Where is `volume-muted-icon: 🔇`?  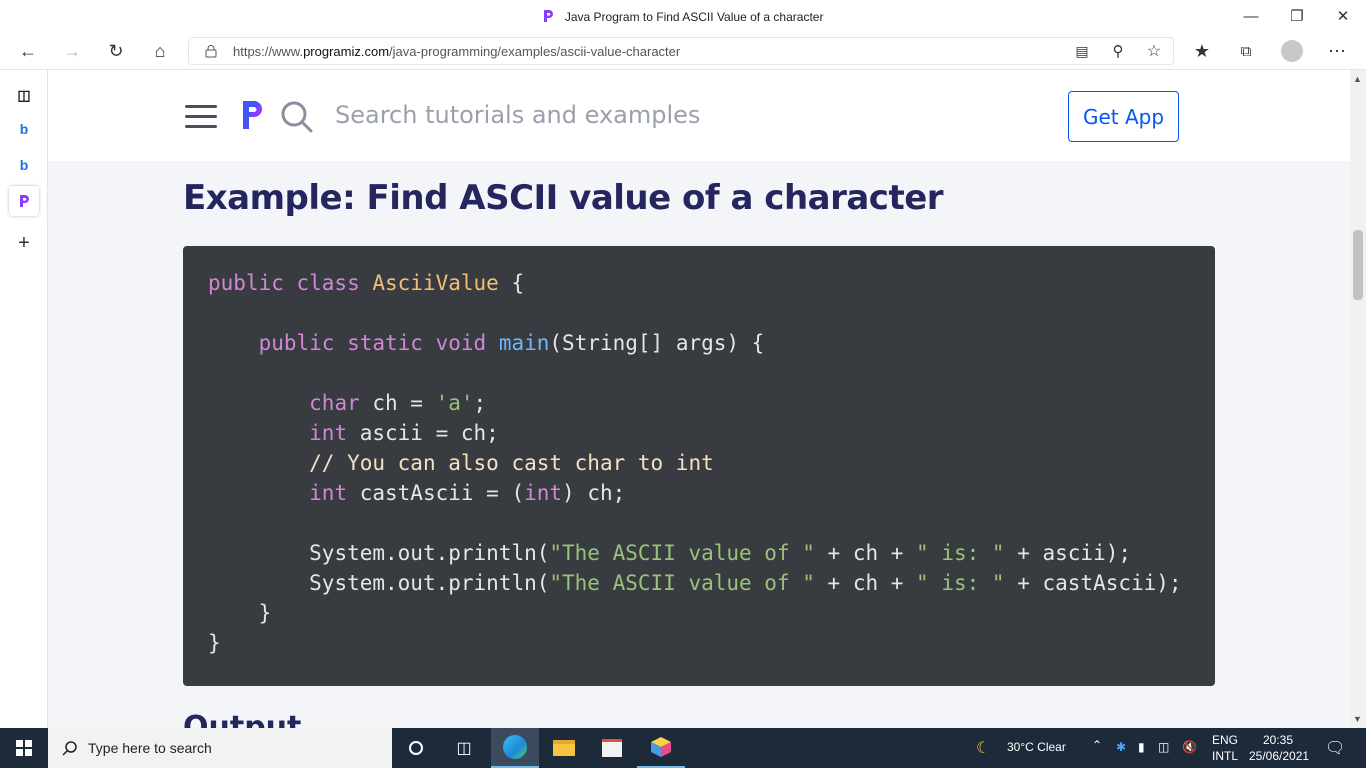 volume-muted-icon: 🔇 is located at coordinates (1189, 747).